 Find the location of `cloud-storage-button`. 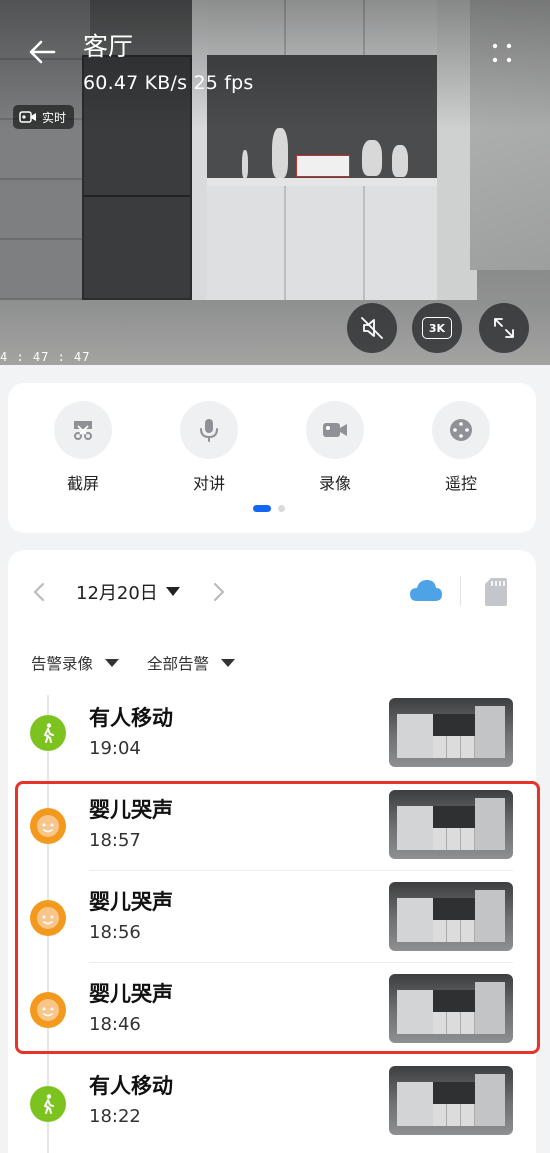

cloud-storage-button is located at coordinates (426, 591).